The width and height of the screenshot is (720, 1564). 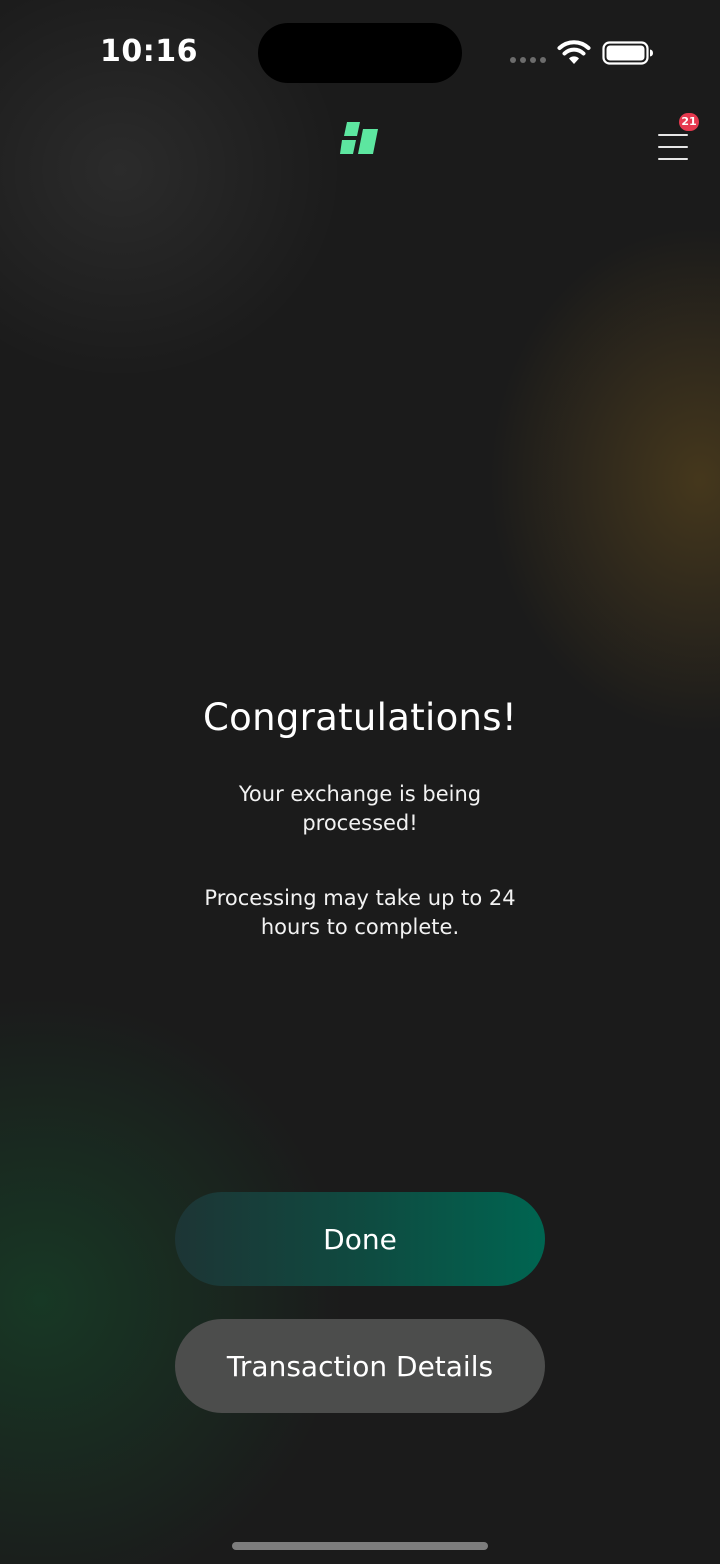 What do you see at coordinates (528, 60) in the screenshot?
I see `cellular-signal-icon` at bounding box center [528, 60].